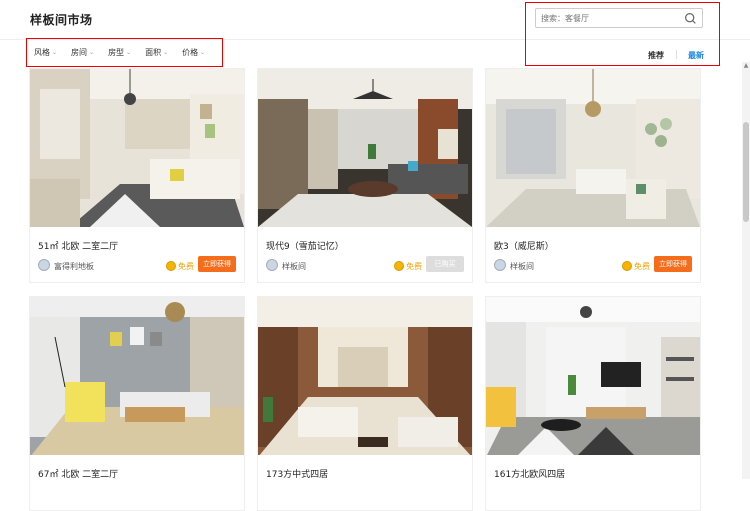 The image size is (750, 511). I want to click on sort-recommended: 推荐, so click(656, 55).